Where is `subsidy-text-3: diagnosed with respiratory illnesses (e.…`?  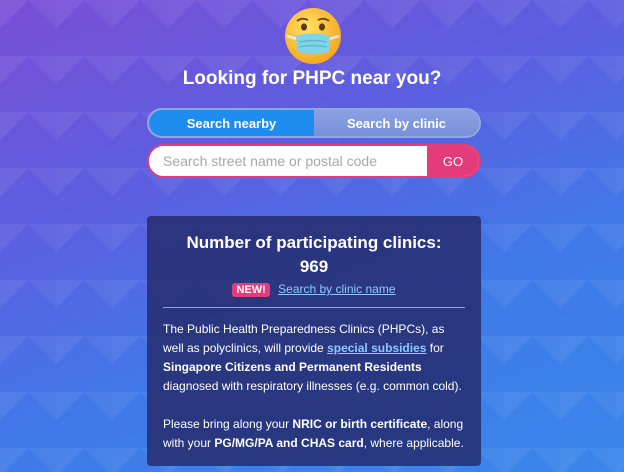 subsidy-text-3: diagnosed with respiratory illnesses (e.… is located at coordinates (312, 386).